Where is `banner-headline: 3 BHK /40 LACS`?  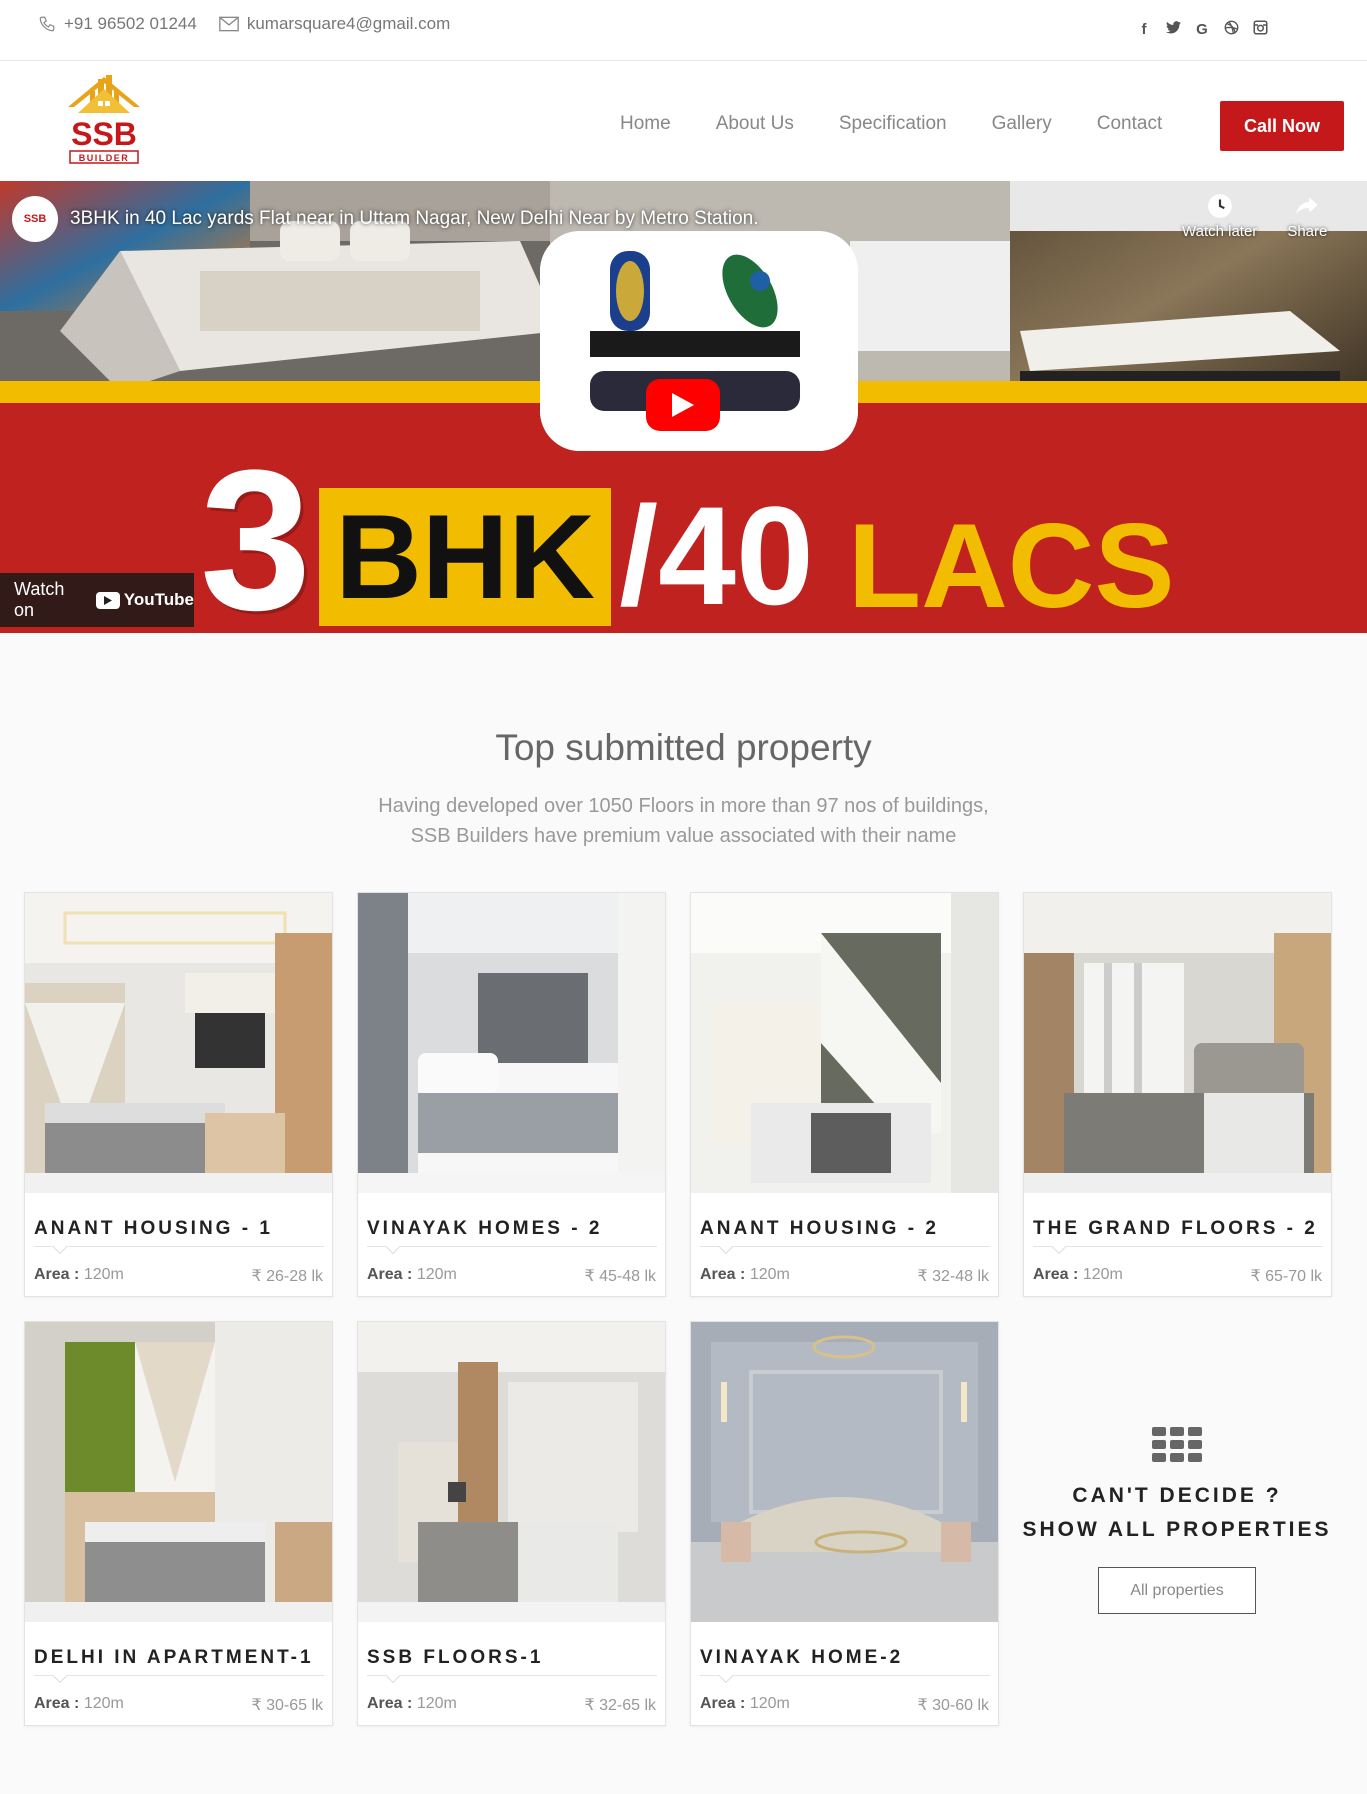 banner-headline: 3 BHK /40 LACS is located at coordinates (687, 531).